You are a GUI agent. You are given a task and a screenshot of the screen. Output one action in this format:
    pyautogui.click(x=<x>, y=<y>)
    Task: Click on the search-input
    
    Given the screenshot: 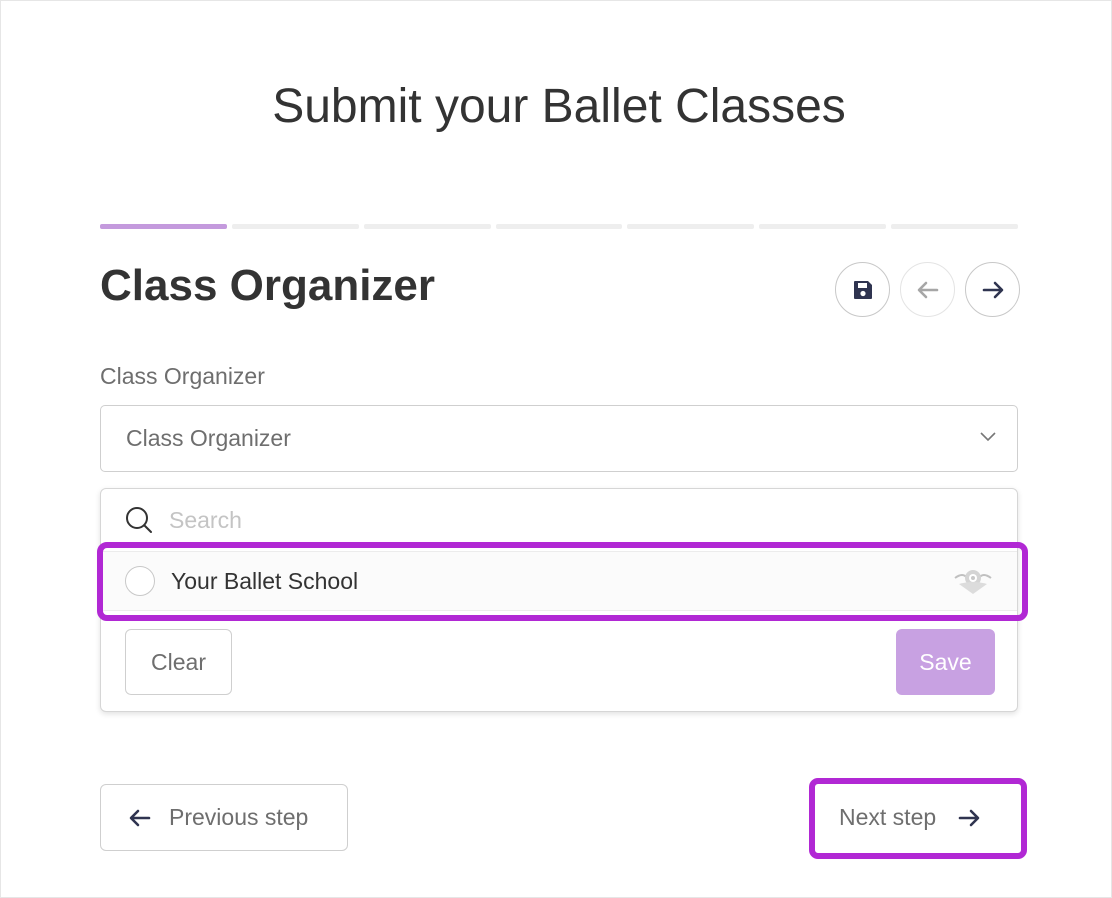 What is the action you would take?
    pyautogui.click(x=519, y=520)
    